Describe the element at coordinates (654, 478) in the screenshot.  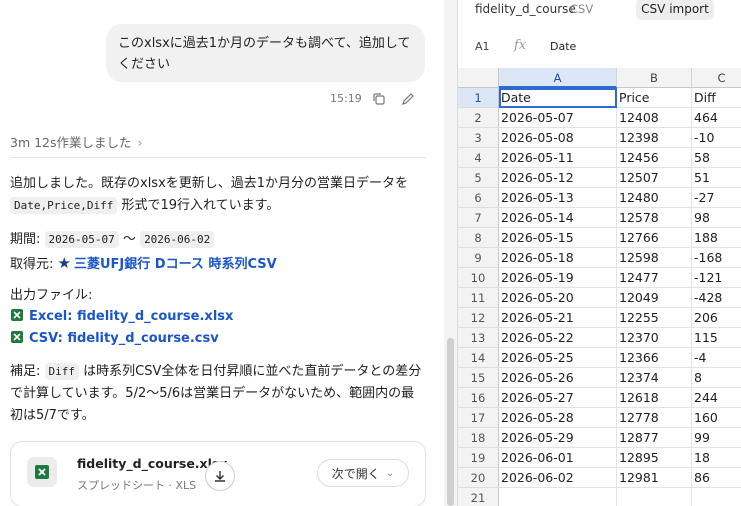
I see `cell-b20: 12981` at that location.